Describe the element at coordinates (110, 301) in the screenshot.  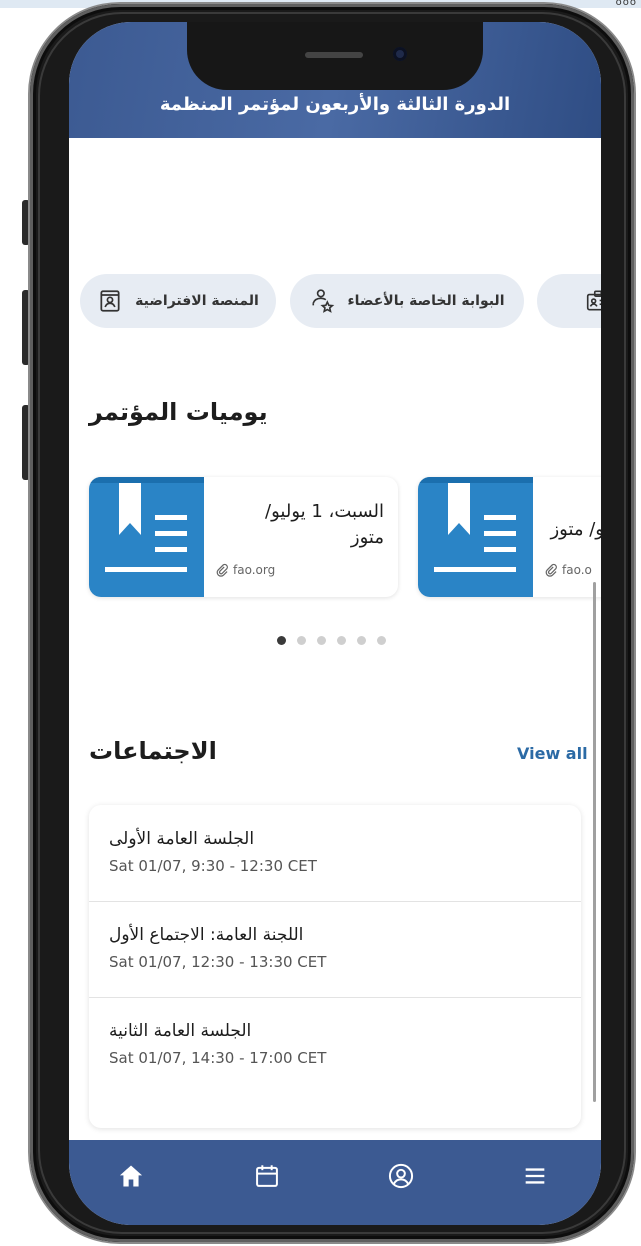
I see `id-badge-icon` at that location.